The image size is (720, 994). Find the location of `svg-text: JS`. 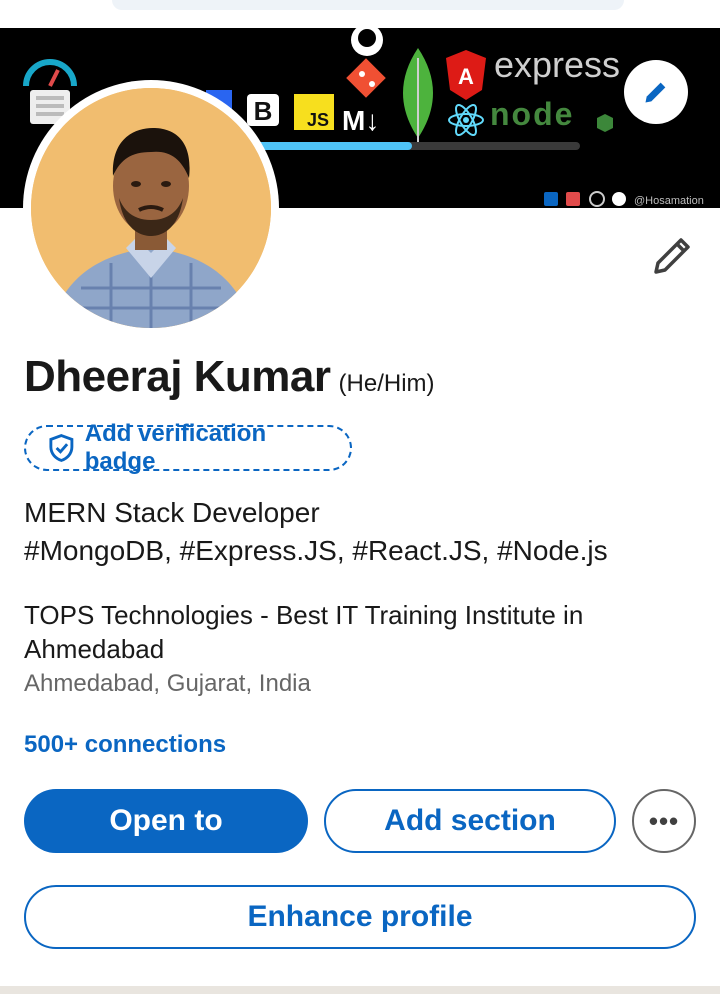

svg-text: JS is located at coordinates (318, 120).